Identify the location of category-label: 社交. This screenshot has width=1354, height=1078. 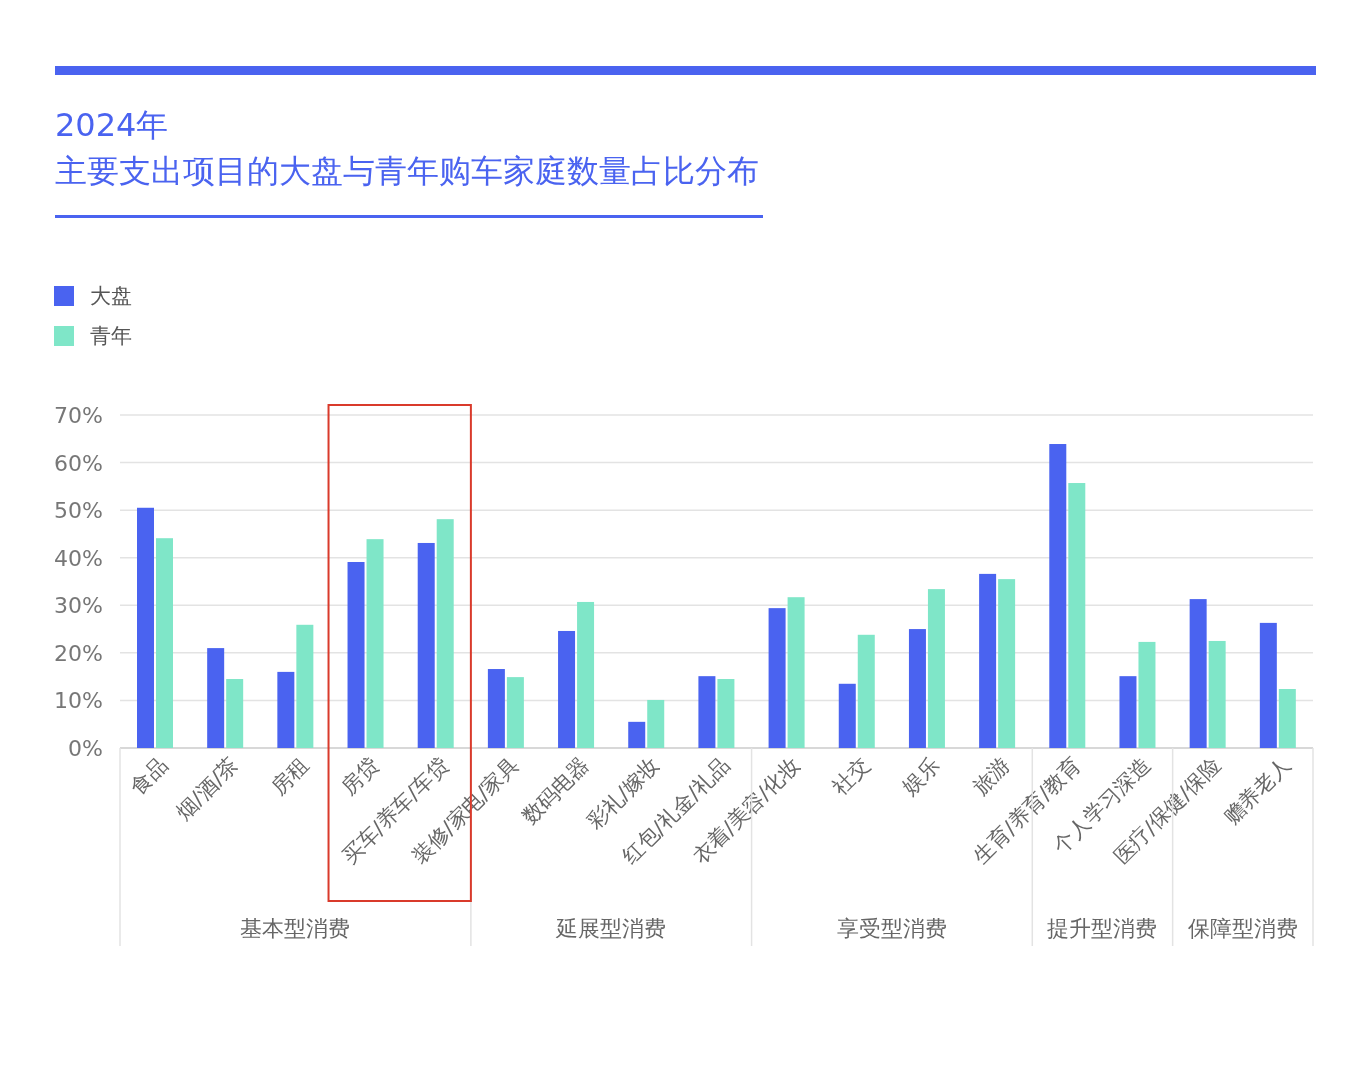
(851, 776).